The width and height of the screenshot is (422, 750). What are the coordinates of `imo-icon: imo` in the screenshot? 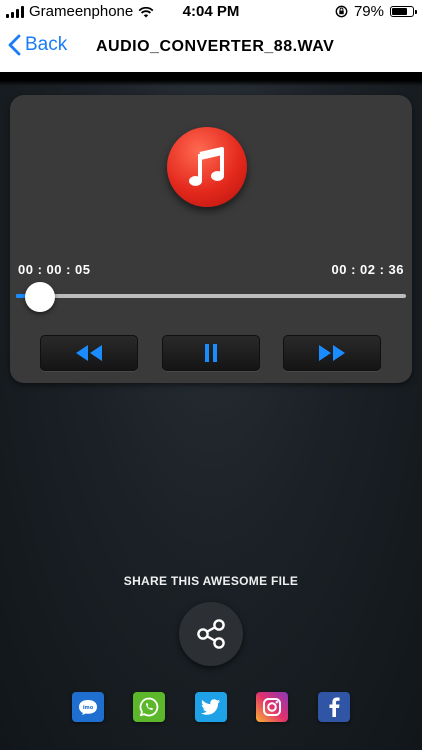 It's located at (88, 707).